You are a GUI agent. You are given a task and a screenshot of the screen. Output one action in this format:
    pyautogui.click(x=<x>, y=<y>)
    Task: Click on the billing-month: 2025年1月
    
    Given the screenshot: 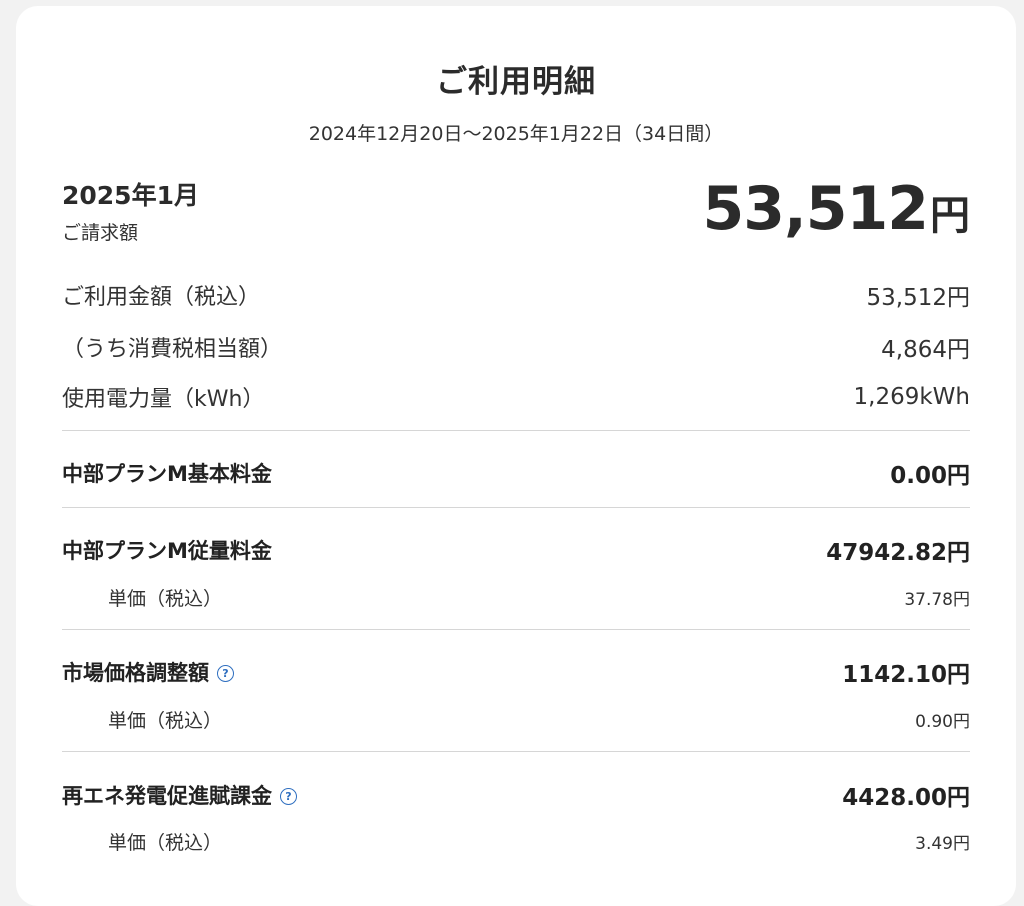 What is the action you would take?
    pyautogui.click(x=130, y=195)
    